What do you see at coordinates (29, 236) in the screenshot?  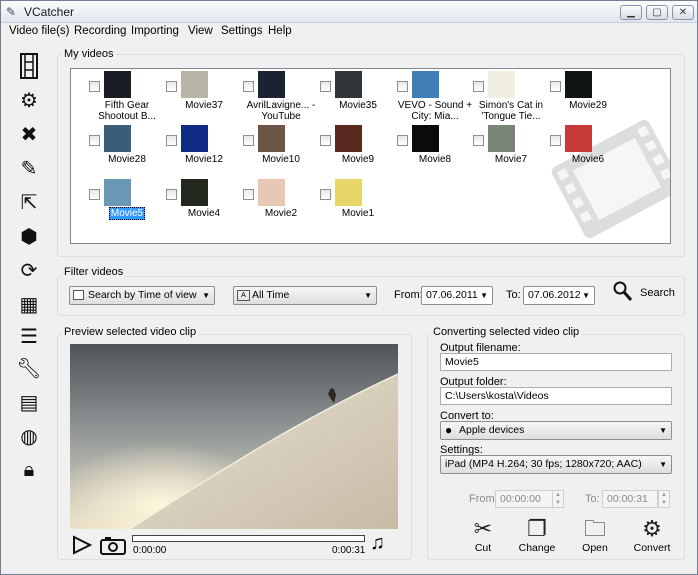 I see `package-icon: ⬢` at bounding box center [29, 236].